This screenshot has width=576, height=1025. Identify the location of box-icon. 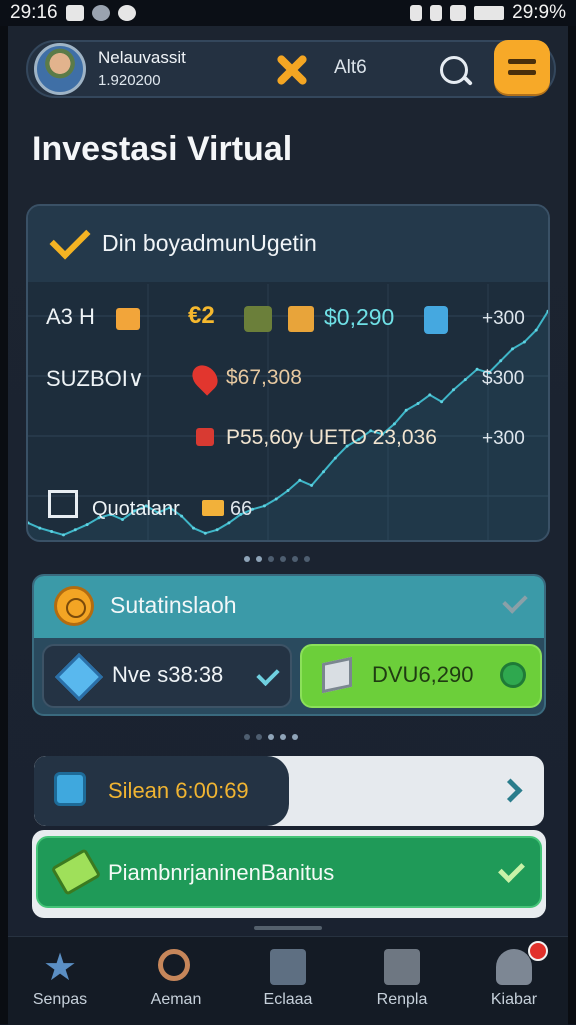
(301, 319).